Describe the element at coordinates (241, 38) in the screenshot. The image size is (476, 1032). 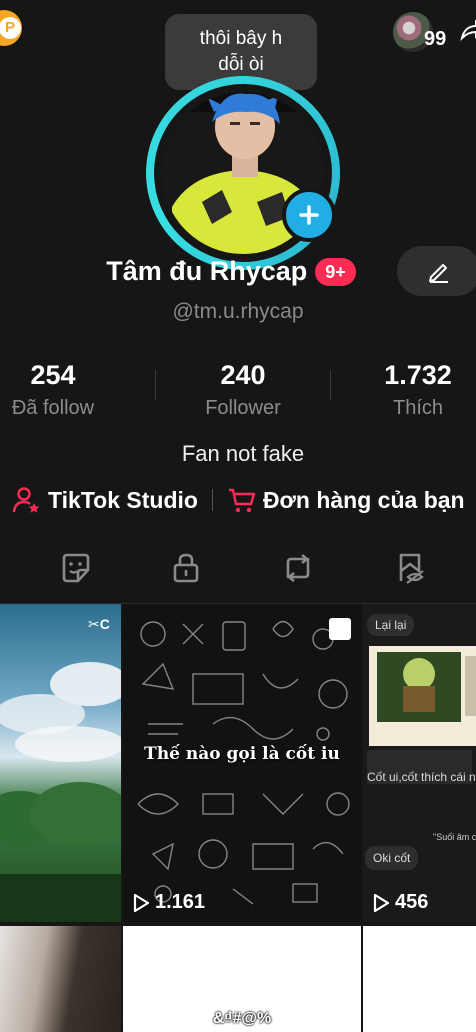
I see `status-note-line1: thôi bây h` at that location.